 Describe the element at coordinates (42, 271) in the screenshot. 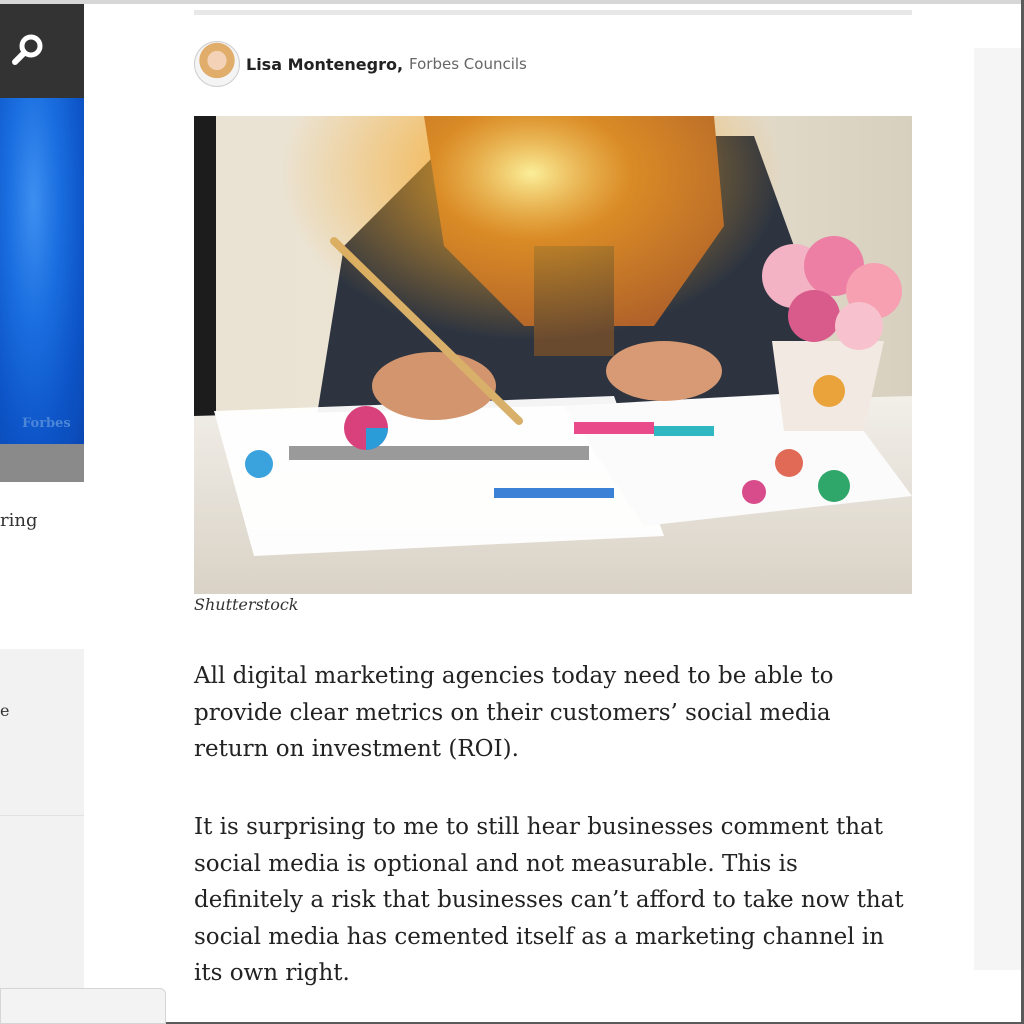

I see `promo-image: Forbes` at that location.